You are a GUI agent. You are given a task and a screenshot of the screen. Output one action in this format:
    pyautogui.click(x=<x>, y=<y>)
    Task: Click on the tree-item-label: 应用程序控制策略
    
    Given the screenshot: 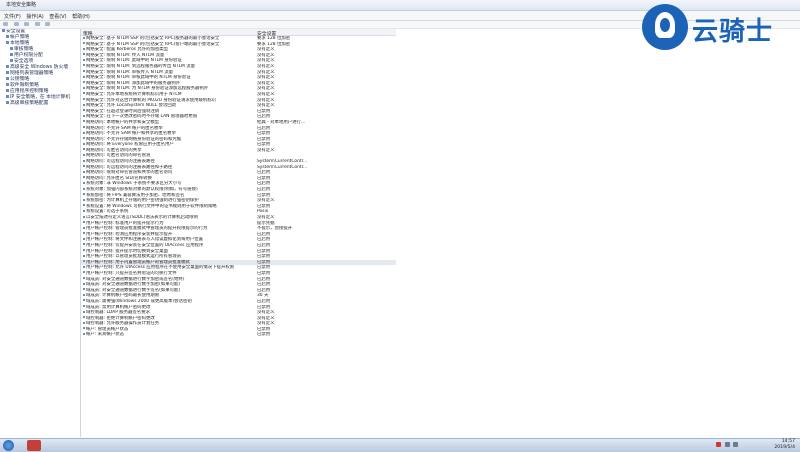 What is the action you would take?
    pyautogui.click(x=29, y=91)
    